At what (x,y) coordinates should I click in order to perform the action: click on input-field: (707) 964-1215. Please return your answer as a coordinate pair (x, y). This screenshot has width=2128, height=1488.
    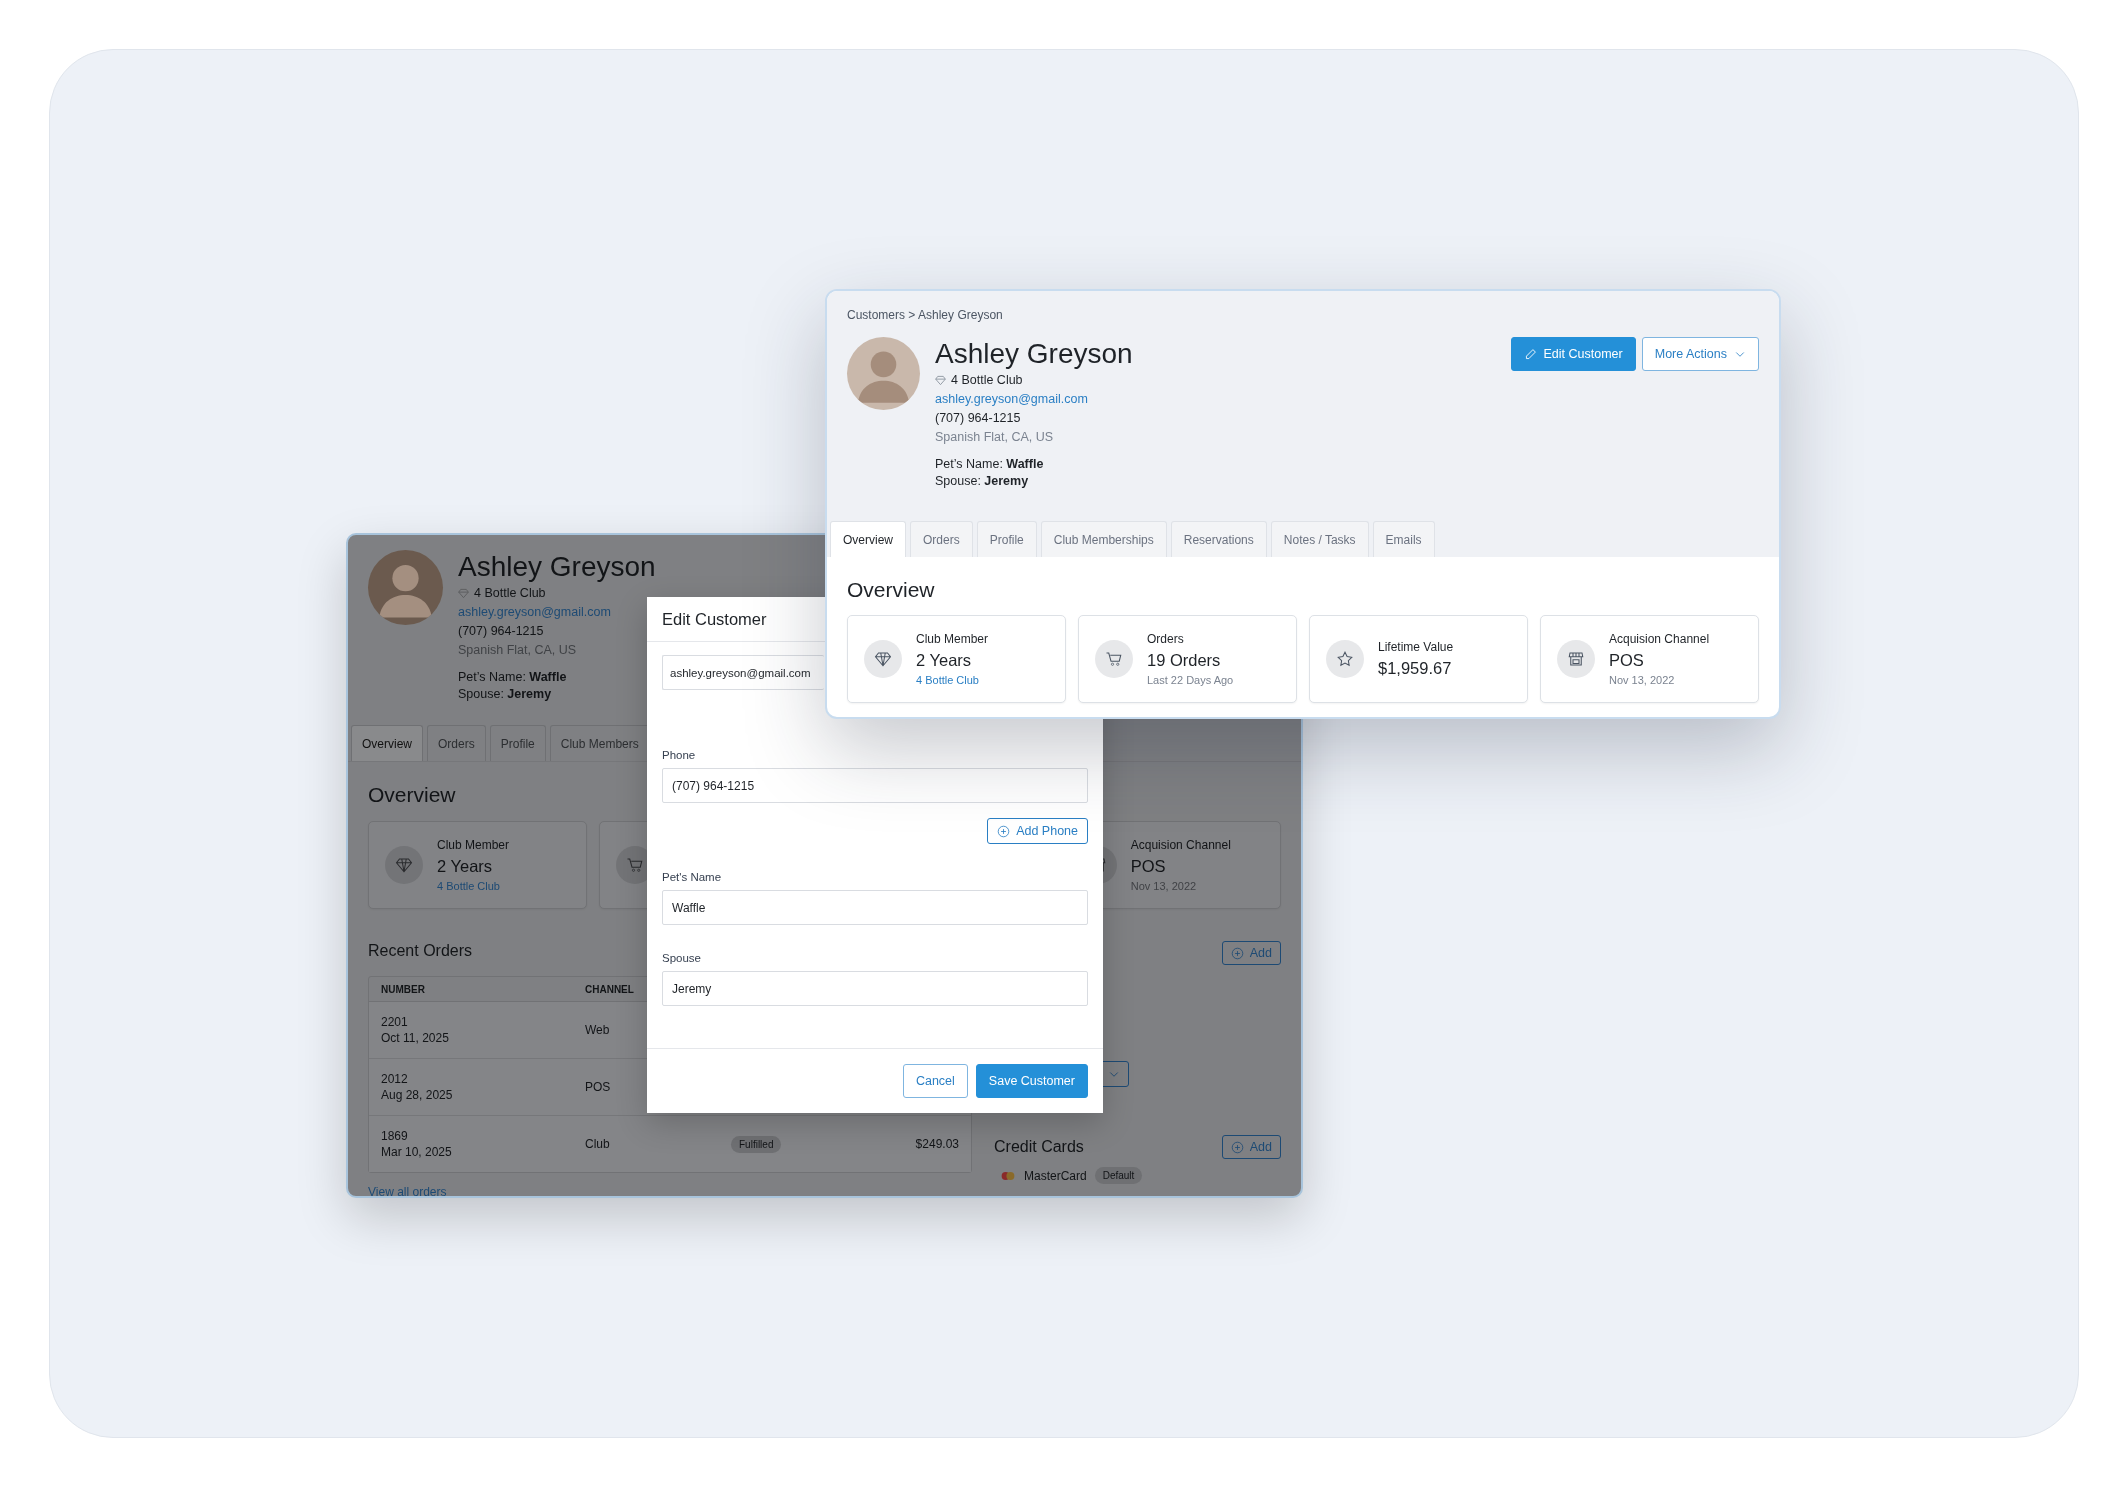
    Looking at the image, I should click on (875, 785).